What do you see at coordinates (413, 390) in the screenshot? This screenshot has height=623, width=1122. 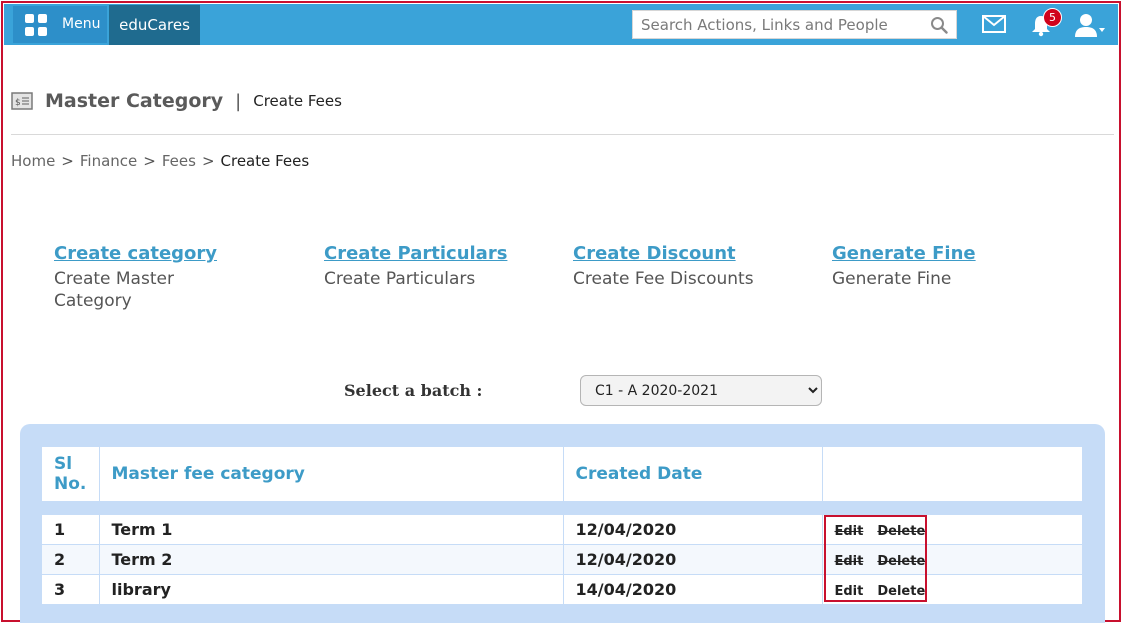 I see `batch-label: Select a batch :` at bounding box center [413, 390].